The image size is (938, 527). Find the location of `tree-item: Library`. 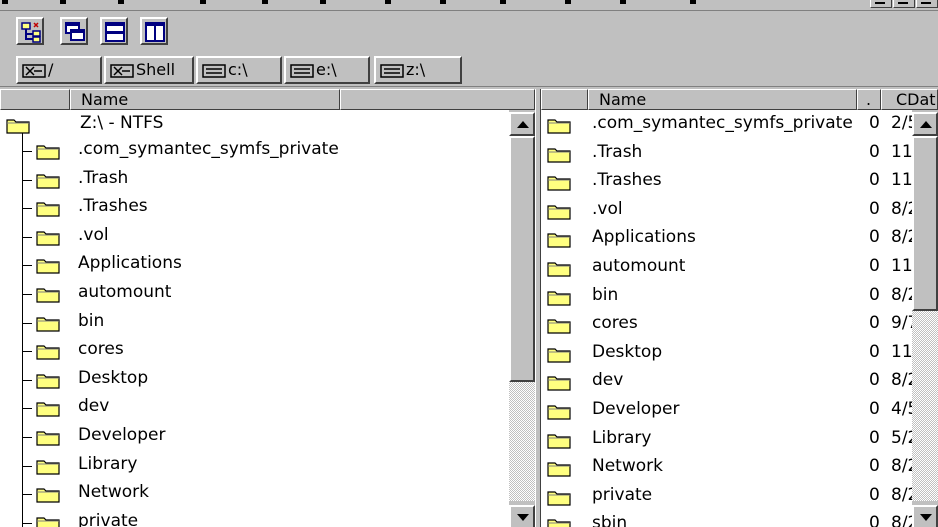

tree-item: Library is located at coordinates (107, 464).